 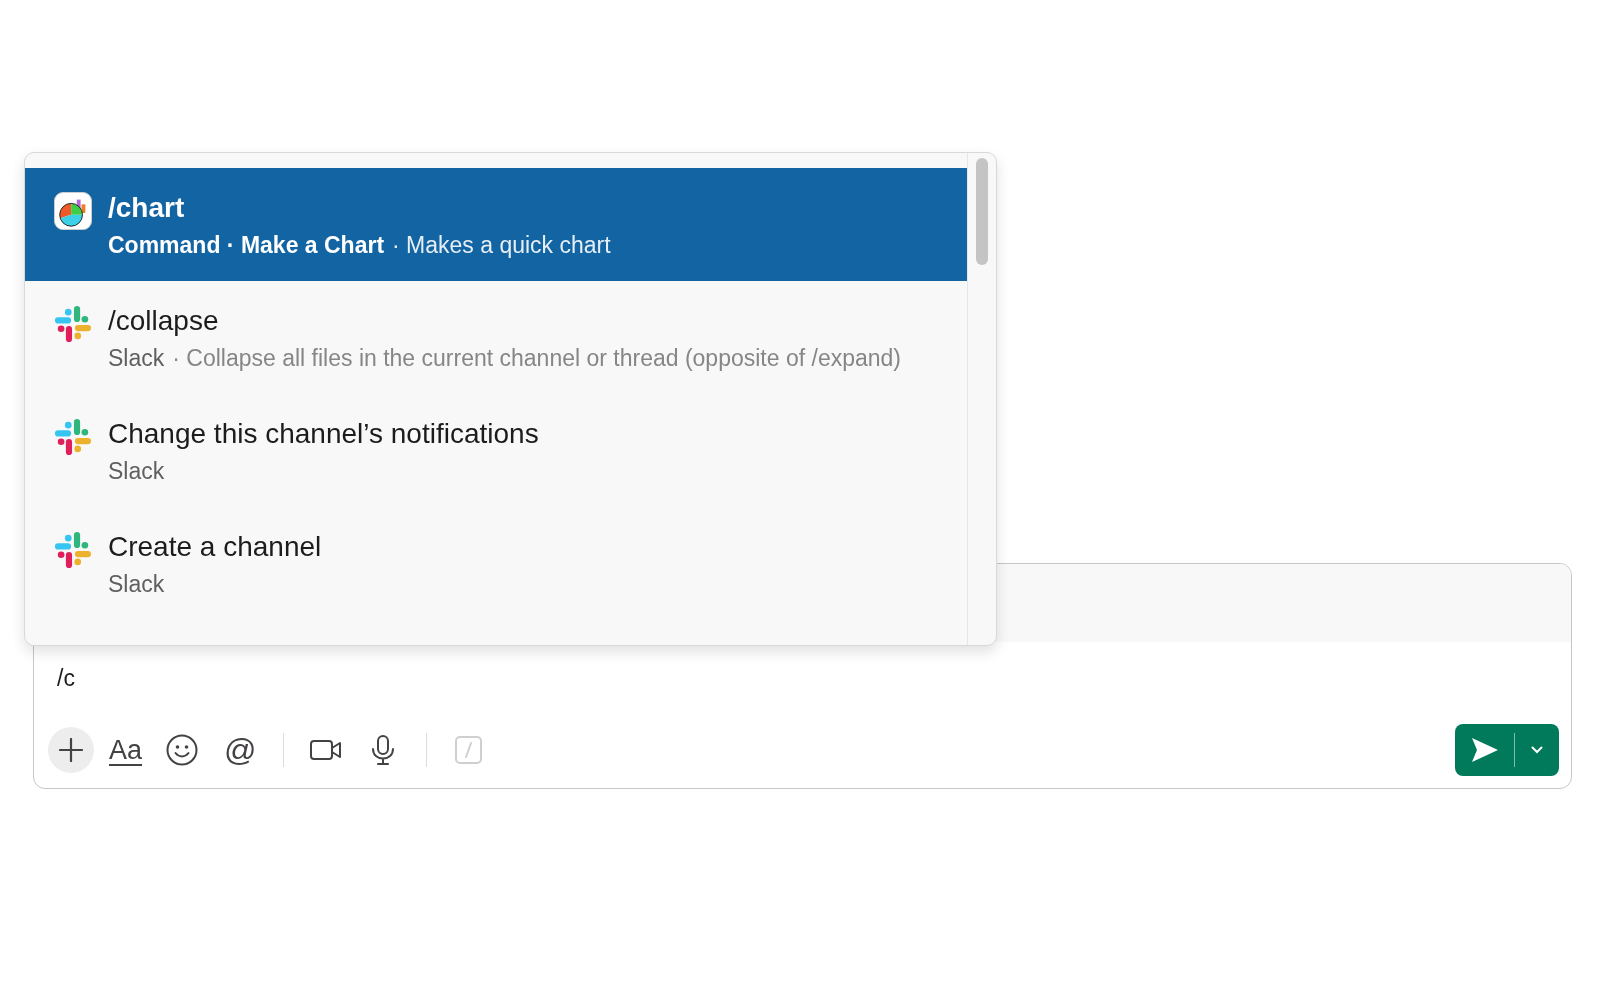 What do you see at coordinates (146, 208) in the screenshot?
I see `command-title: /chart` at bounding box center [146, 208].